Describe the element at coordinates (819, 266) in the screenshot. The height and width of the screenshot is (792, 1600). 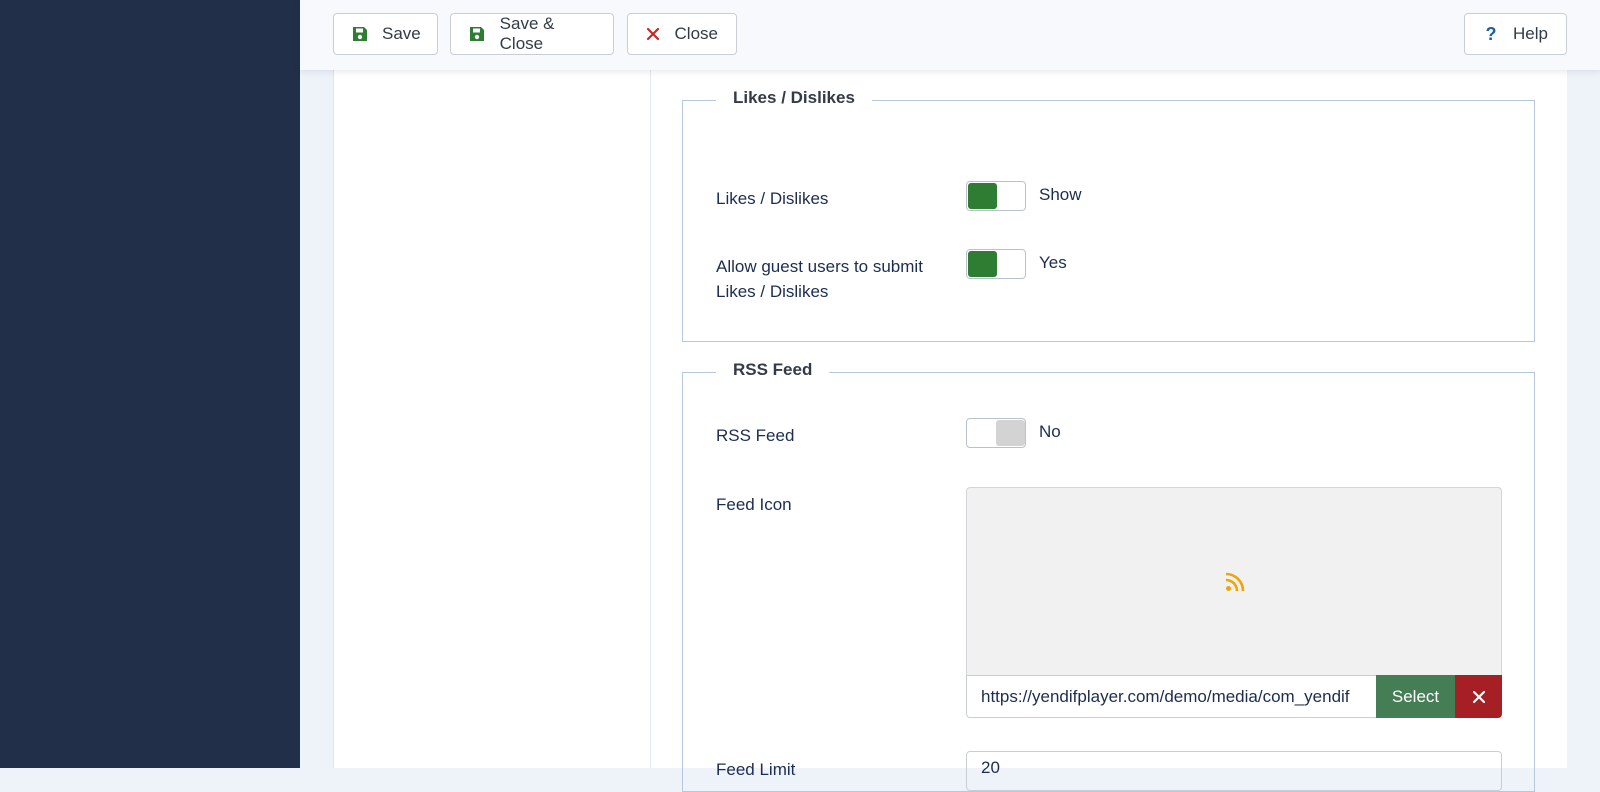
I see `guest-likes-label-line1: Allow guest users to submit` at that location.